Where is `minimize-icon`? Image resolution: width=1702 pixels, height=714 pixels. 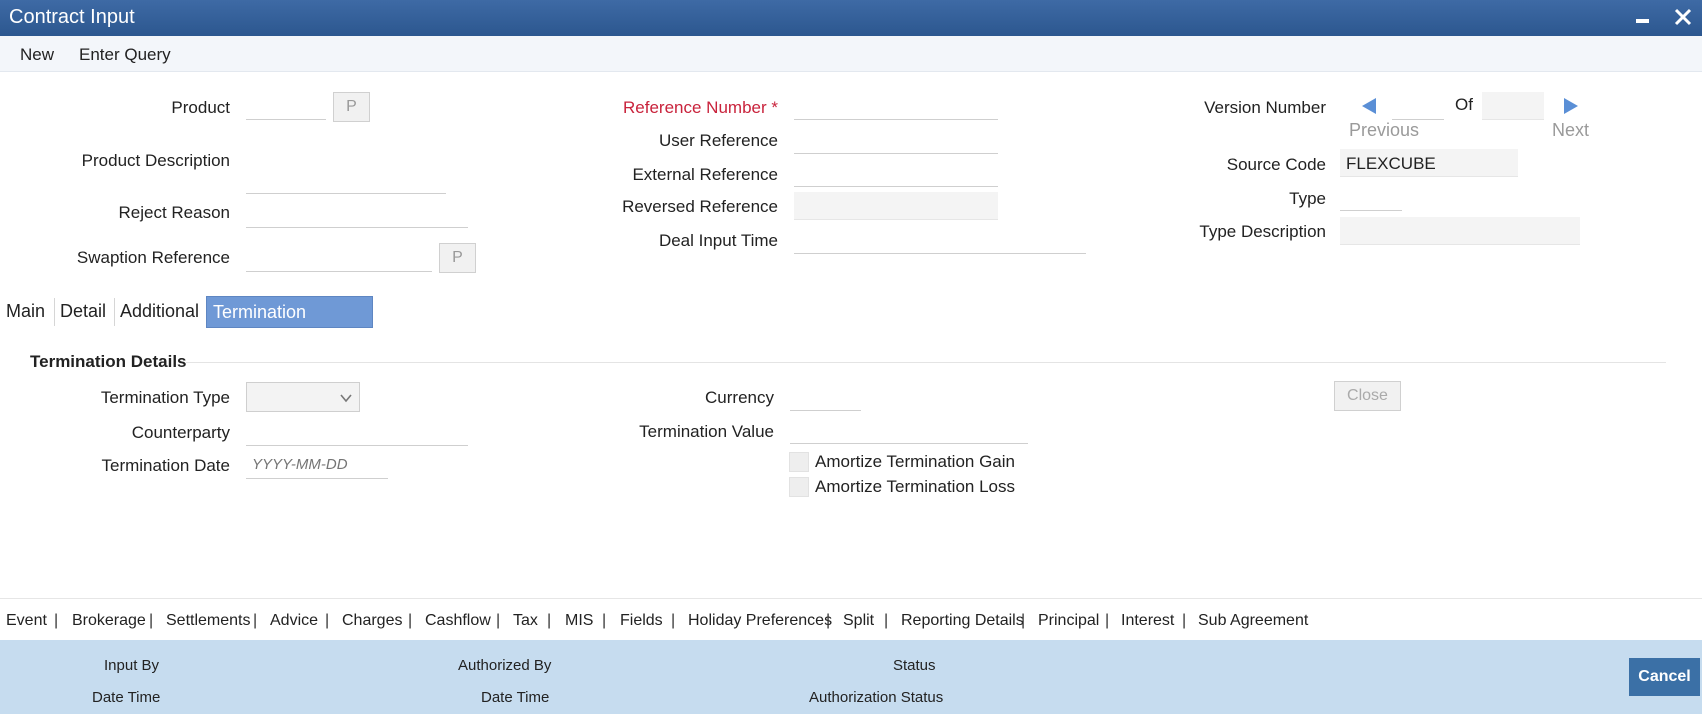
minimize-icon is located at coordinates (1643, 17).